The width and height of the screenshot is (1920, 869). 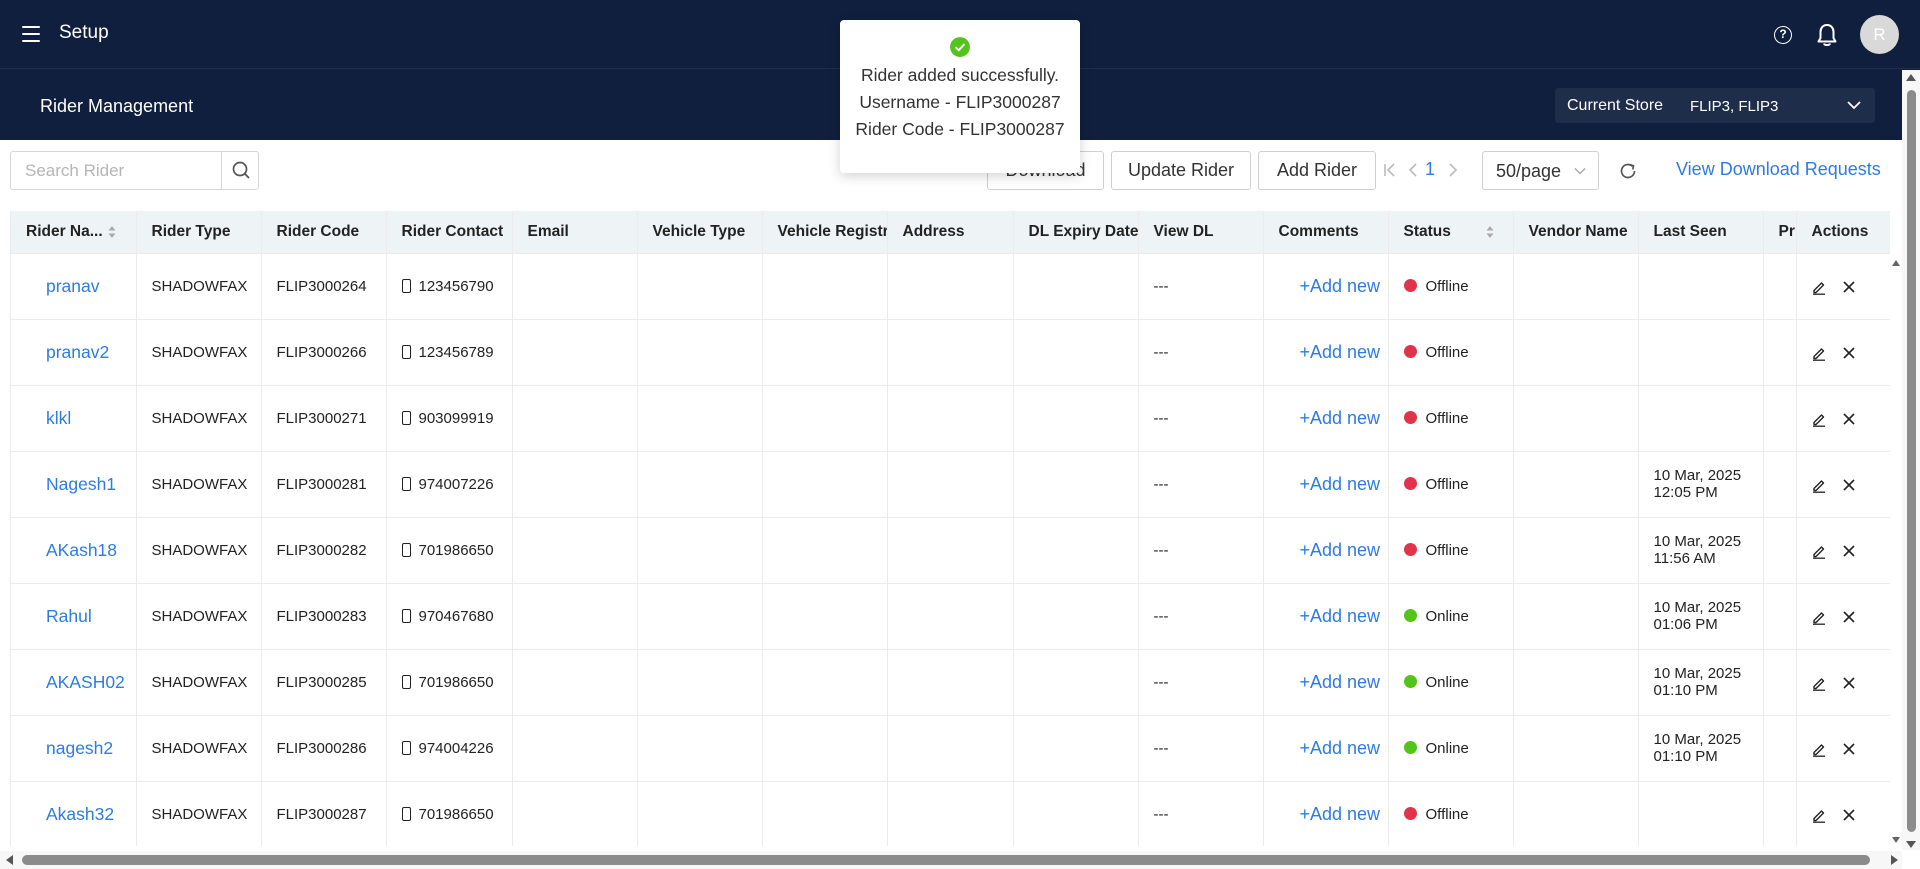 I want to click on app-title: Setup, so click(x=84, y=32).